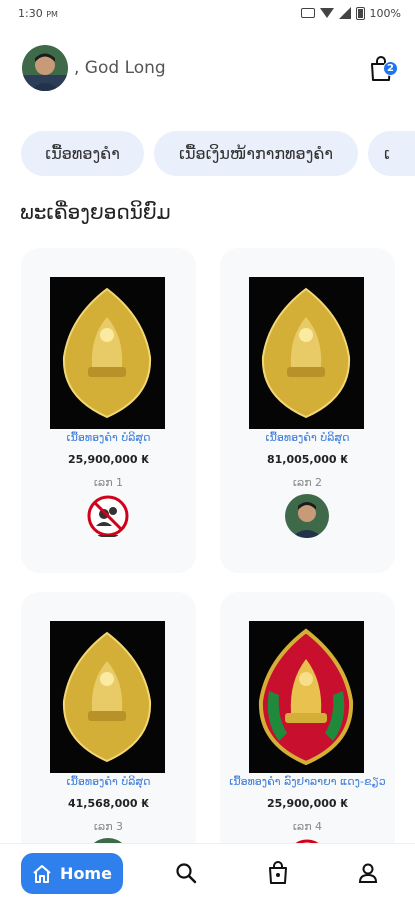  I want to click on nav-search-button, so click(186, 873).